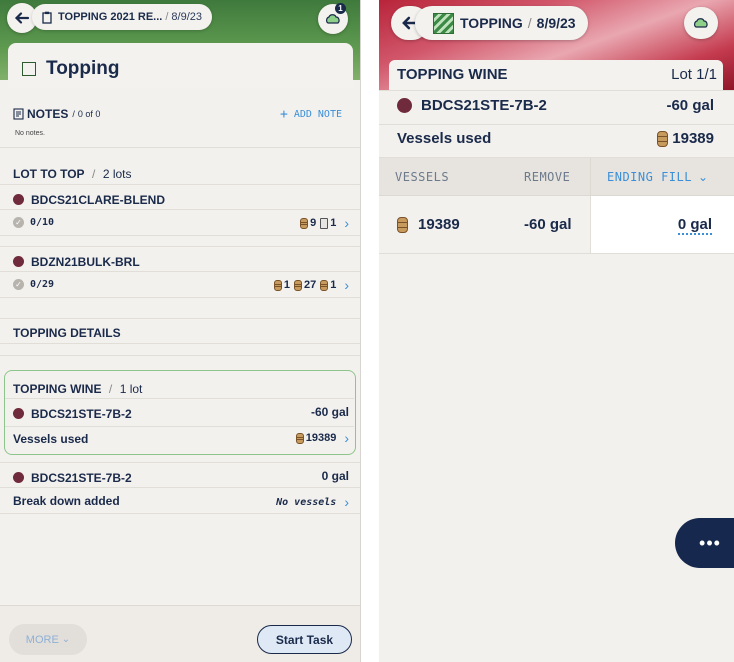 The height and width of the screenshot is (662, 734). What do you see at coordinates (81, 414) in the screenshot?
I see `topping-wine-lot: BDCS21STE-7B-2` at bounding box center [81, 414].